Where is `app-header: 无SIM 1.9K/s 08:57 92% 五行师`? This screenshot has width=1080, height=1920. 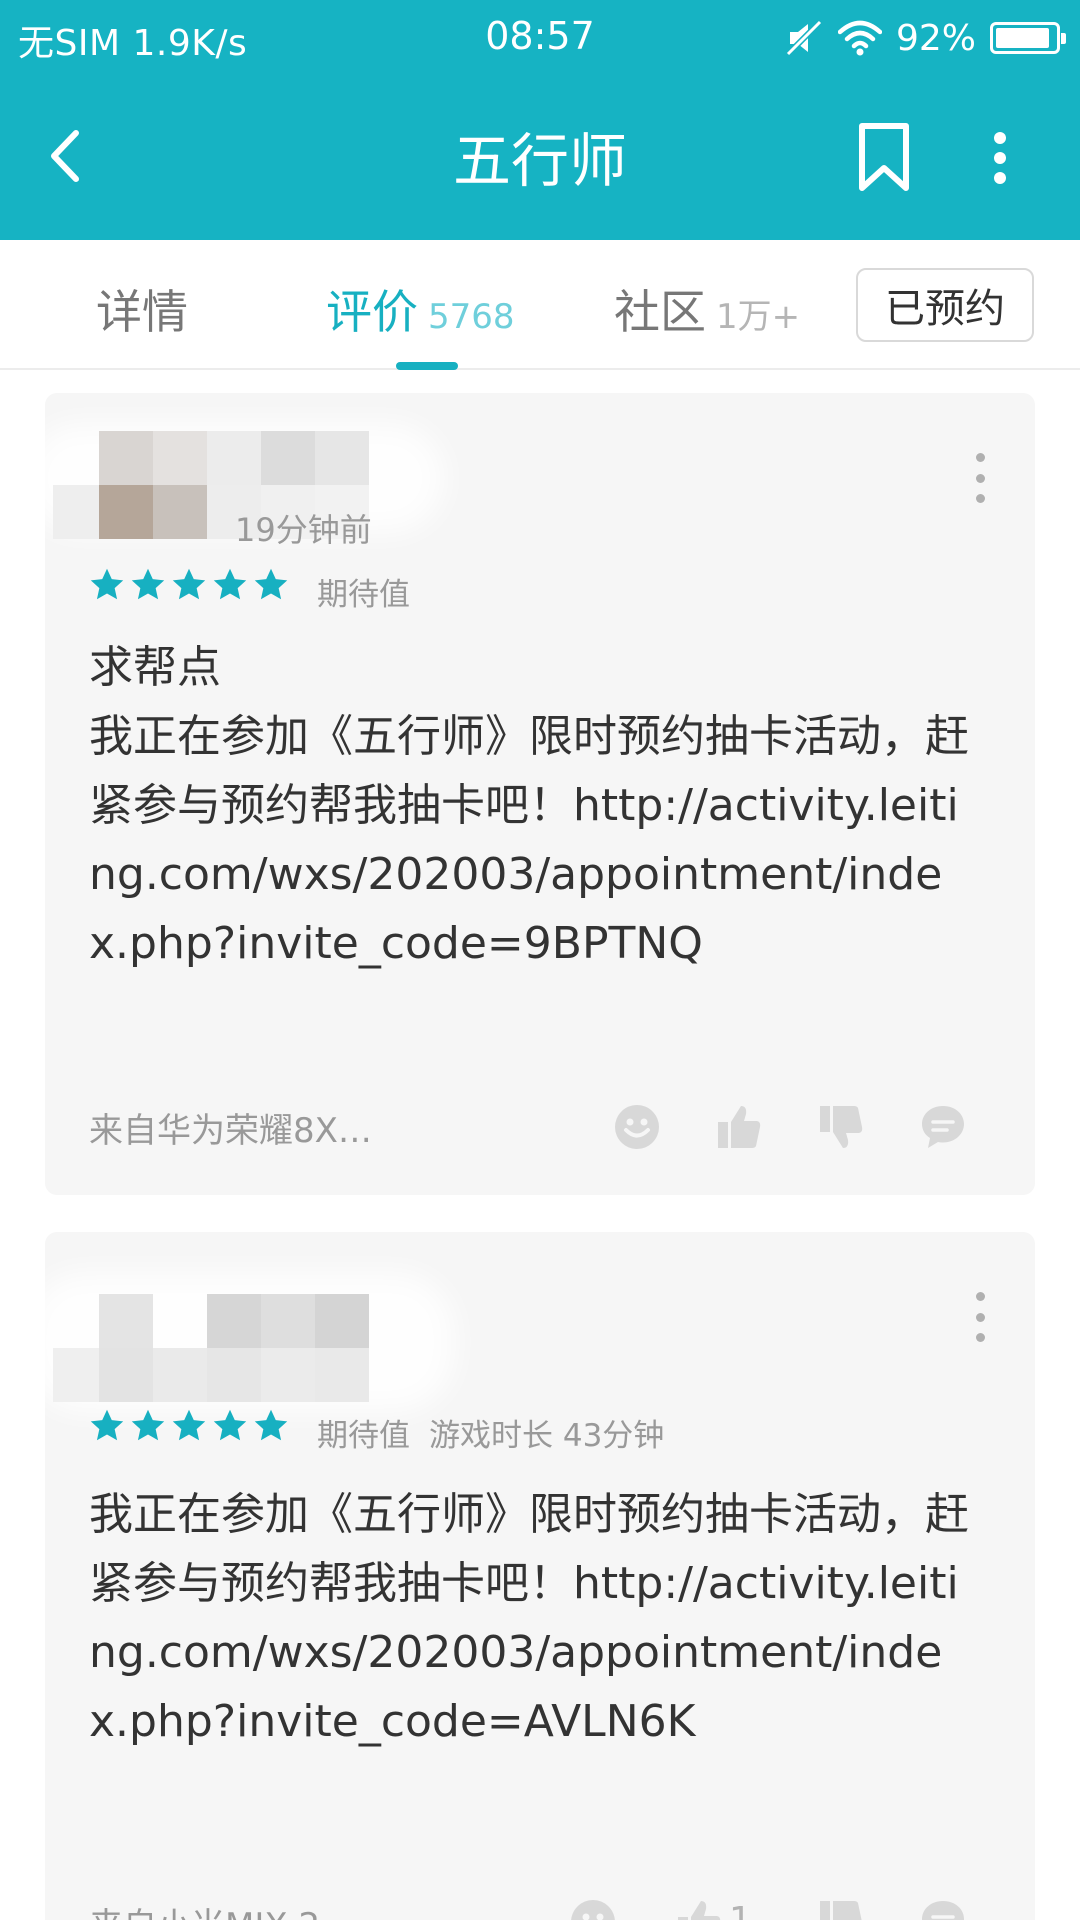 app-header: 无SIM 1.9K/s 08:57 92% 五行师 is located at coordinates (540, 120).